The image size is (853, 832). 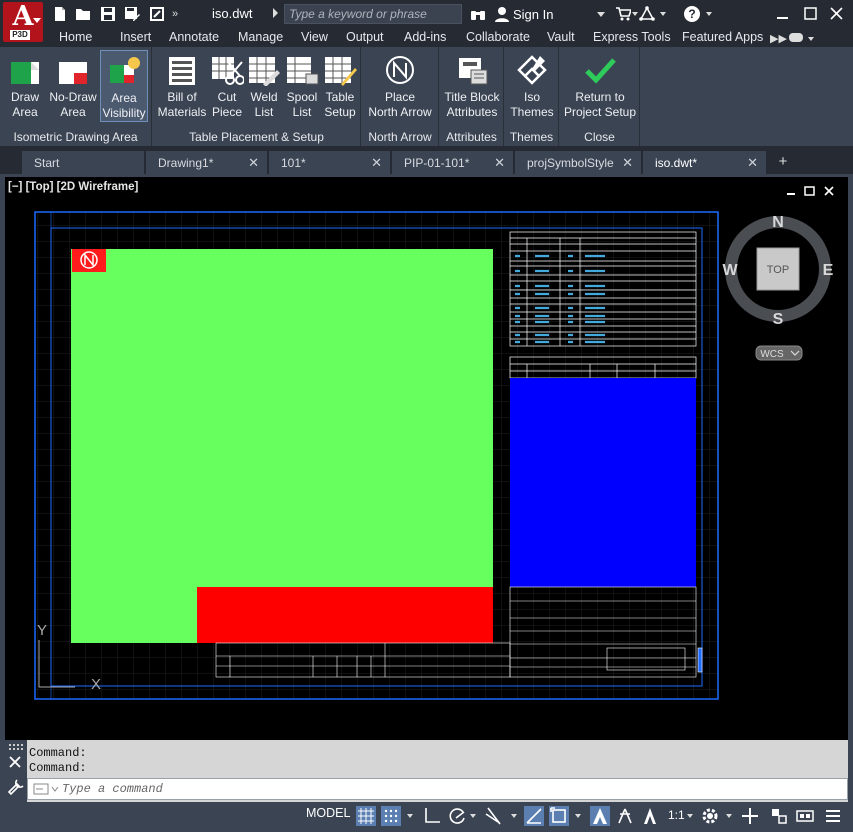 What do you see at coordinates (75, 37) in the screenshot?
I see `ribbon-tab-home: Home` at bounding box center [75, 37].